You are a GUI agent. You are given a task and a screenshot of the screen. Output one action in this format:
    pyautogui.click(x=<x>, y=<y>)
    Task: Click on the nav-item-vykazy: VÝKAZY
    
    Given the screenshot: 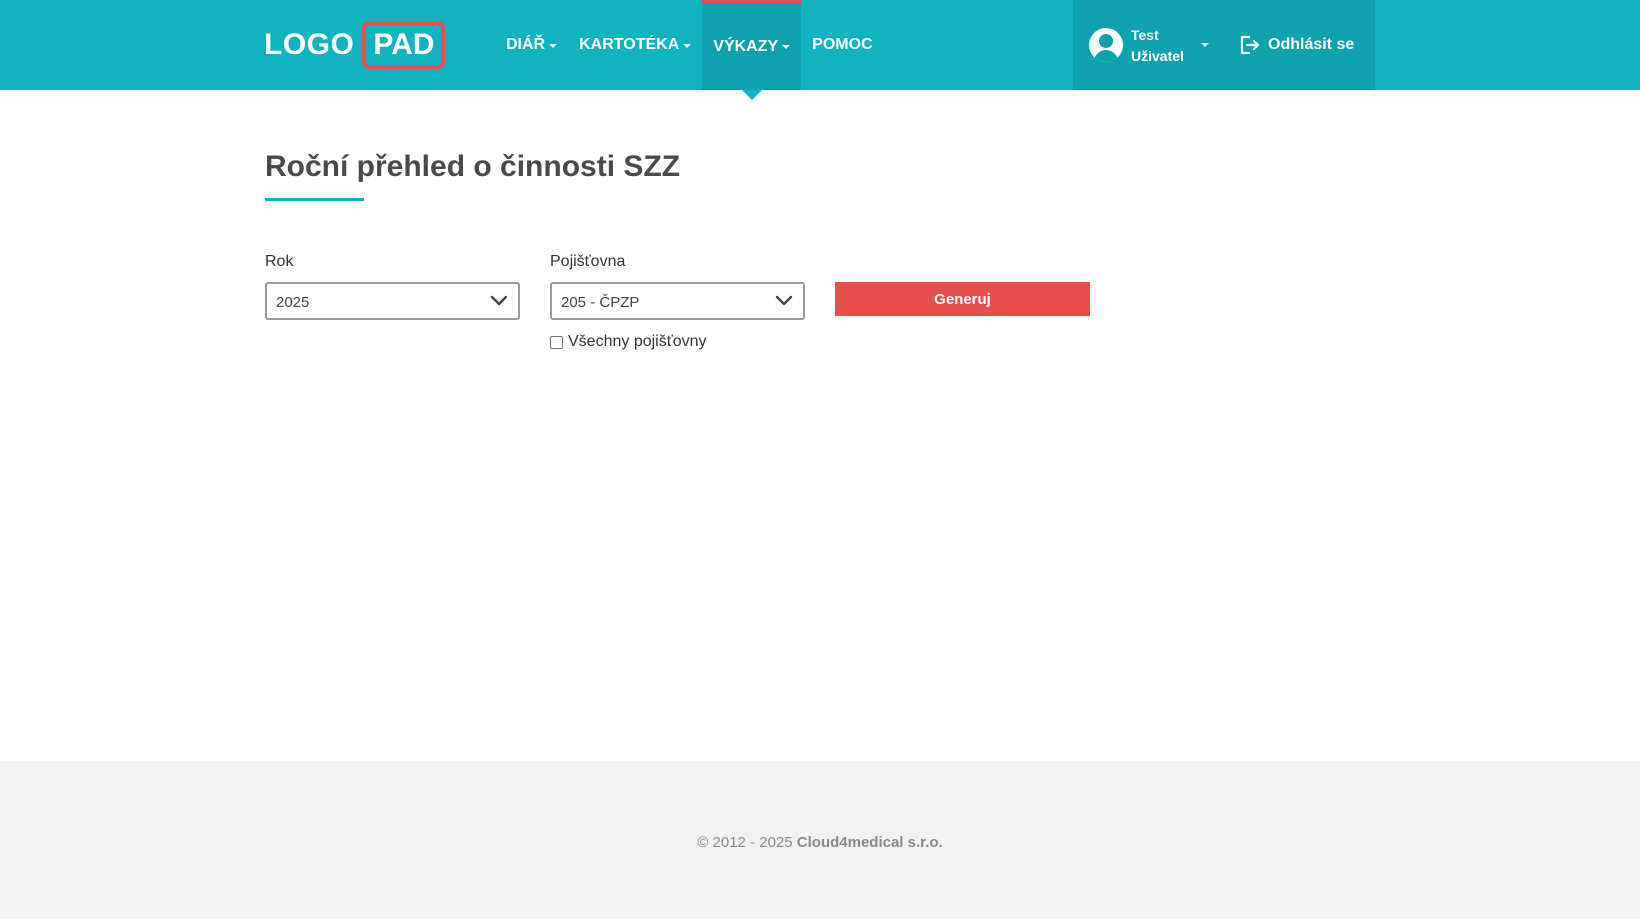 What is the action you would take?
    pyautogui.click(x=752, y=50)
    